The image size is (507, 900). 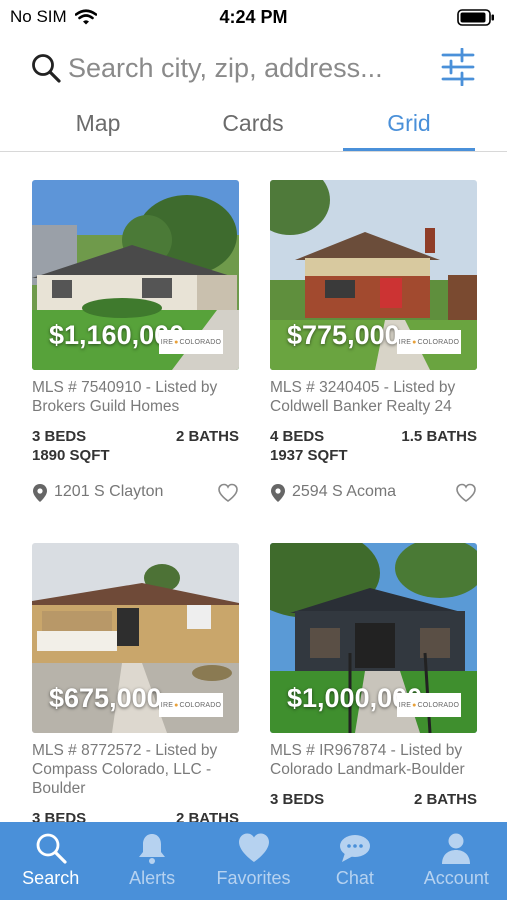 What do you see at coordinates (152, 849) in the screenshot?
I see `bell-icon` at bounding box center [152, 849].